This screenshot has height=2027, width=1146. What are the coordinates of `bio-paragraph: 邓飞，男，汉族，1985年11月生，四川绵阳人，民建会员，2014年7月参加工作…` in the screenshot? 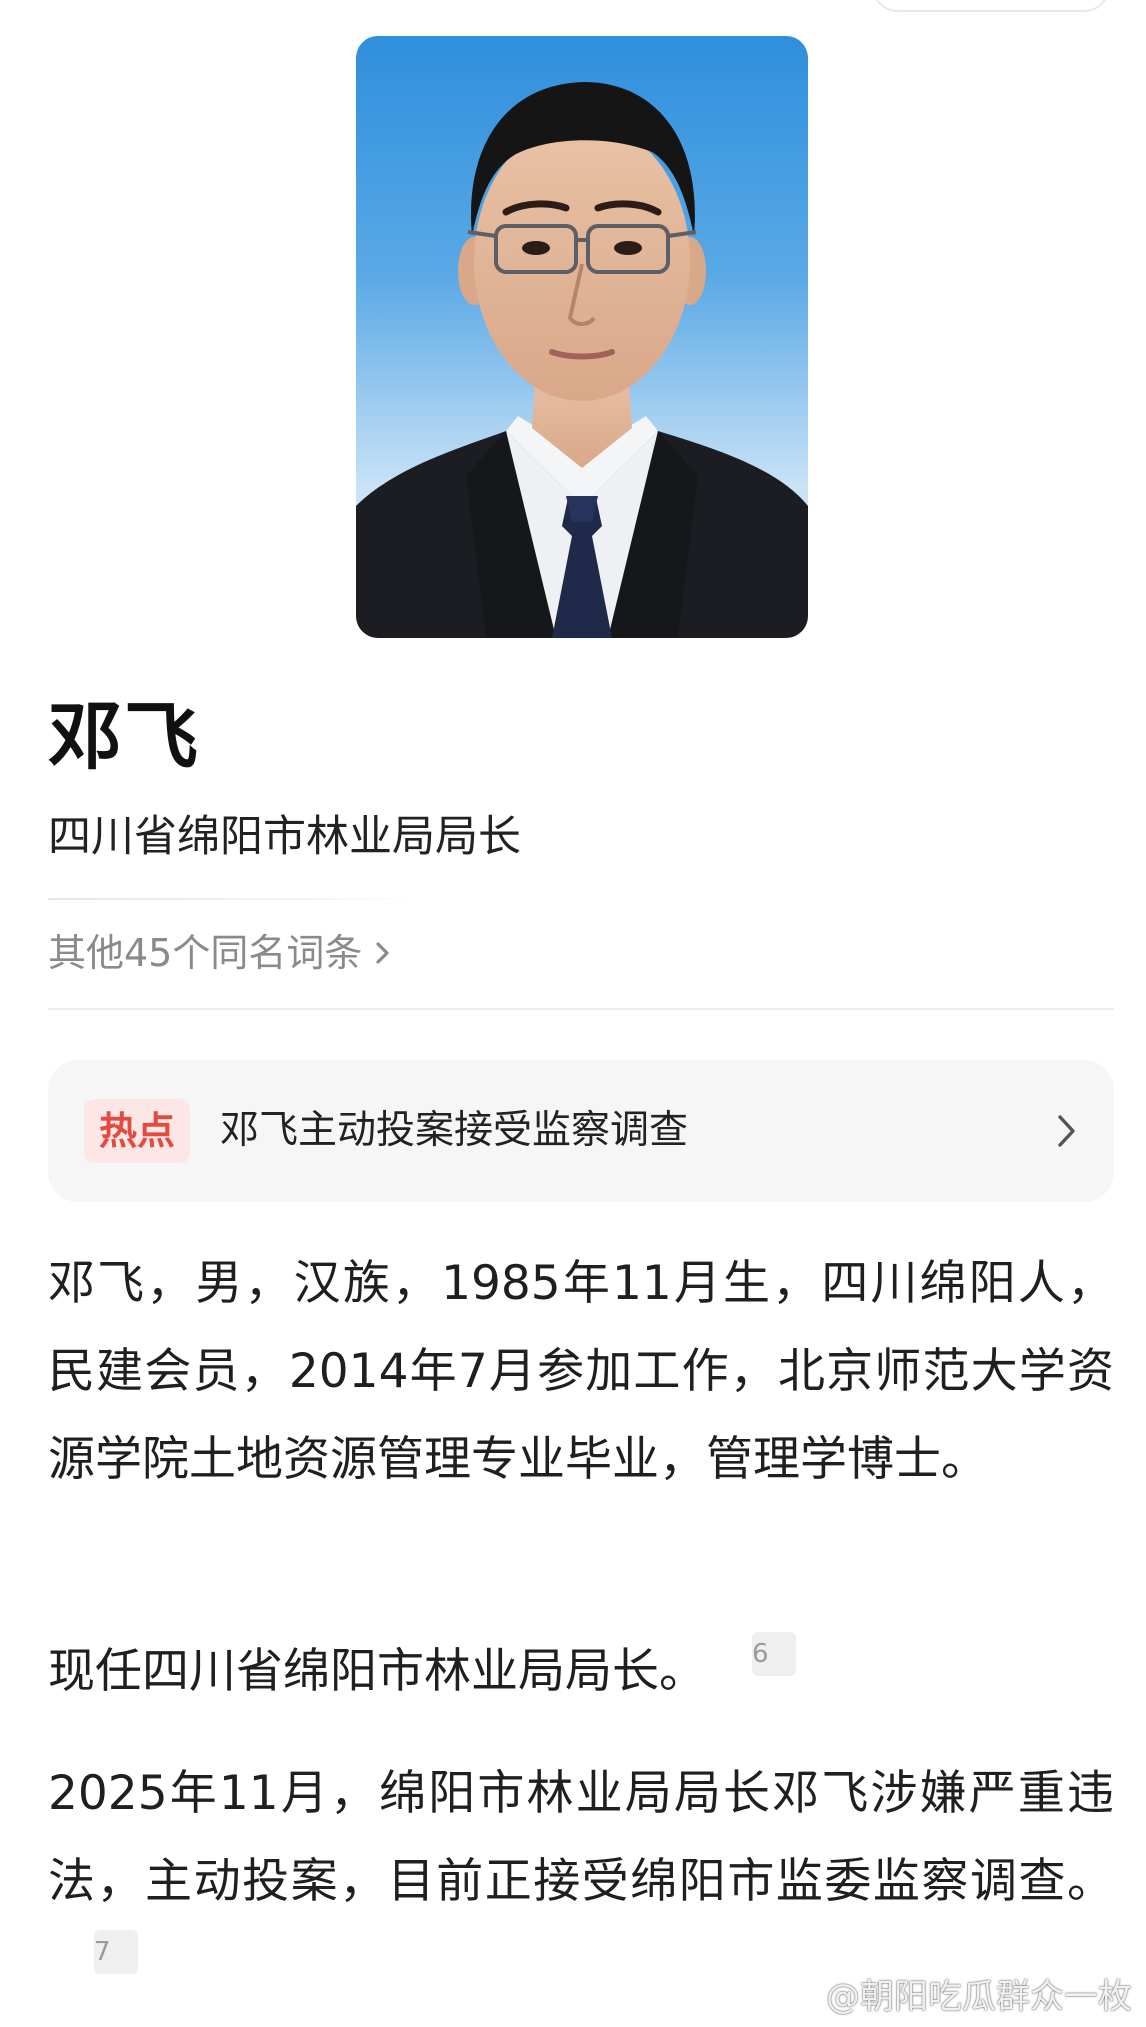 It's located at (581, 1372).